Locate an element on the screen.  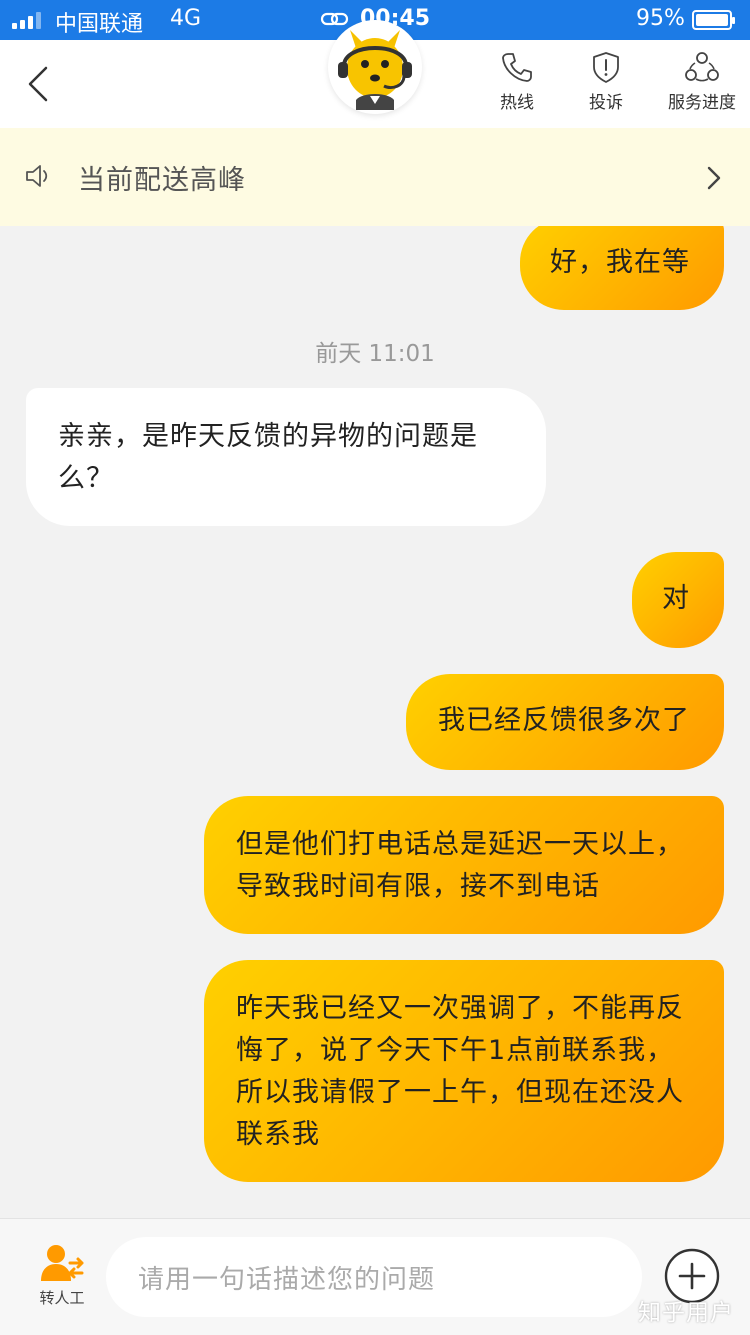
complain-button: 投诉 is located at coordinates (606, 81).